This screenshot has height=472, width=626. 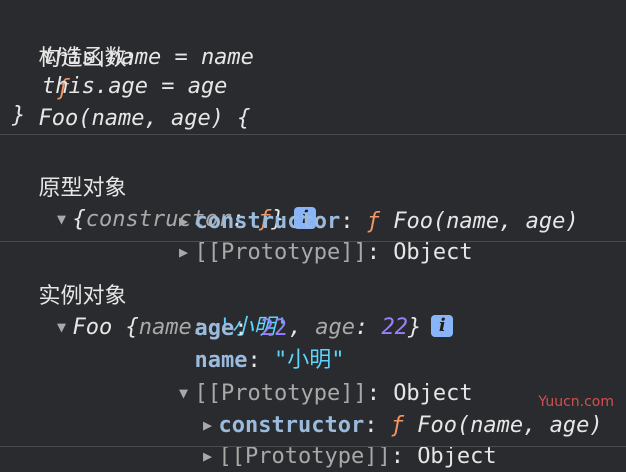 I want to click on instance-name-row: name: "小明", so click(x=256, y=344).